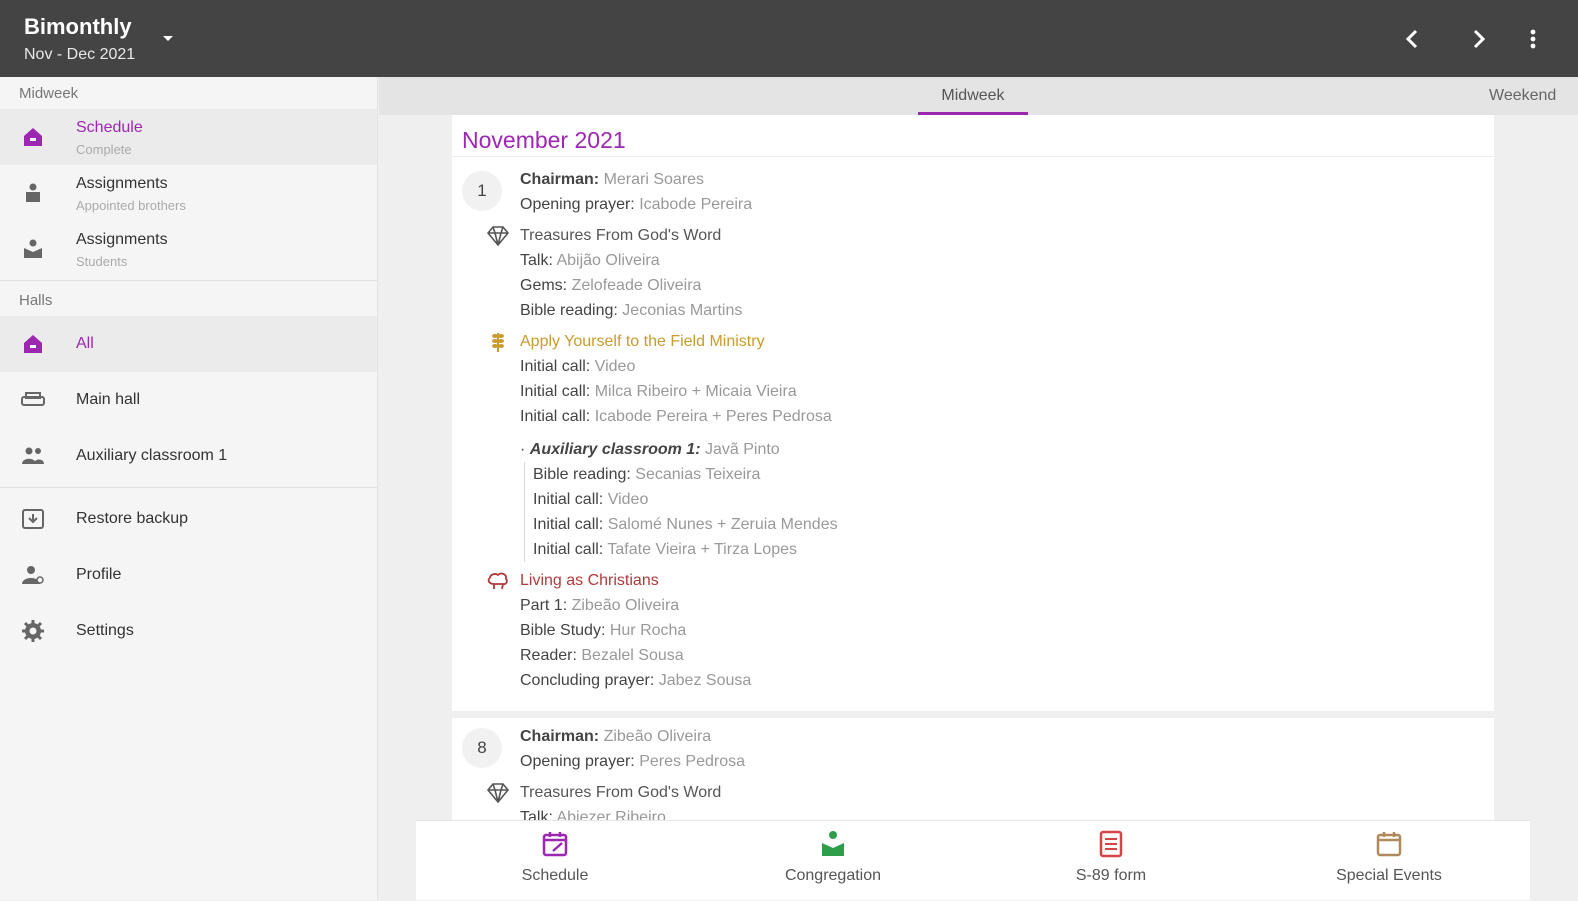  Describe the element at coordinates (131, 205) in the screenshot. I see `sidebar-item-sublabel: Appointed brothers` at that location.